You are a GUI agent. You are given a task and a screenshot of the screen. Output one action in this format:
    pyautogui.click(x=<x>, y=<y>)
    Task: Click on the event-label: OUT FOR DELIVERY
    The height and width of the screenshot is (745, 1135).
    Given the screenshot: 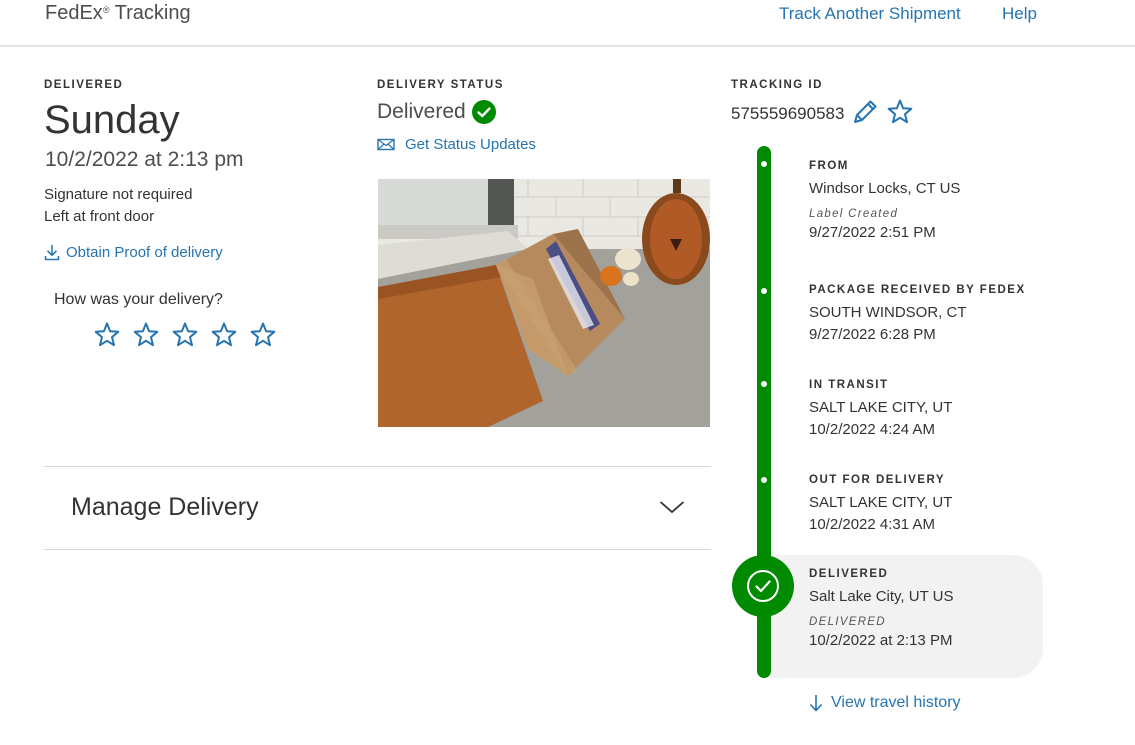 What is the action you would take?
    pyautogui.click(x=877, y=480)
    